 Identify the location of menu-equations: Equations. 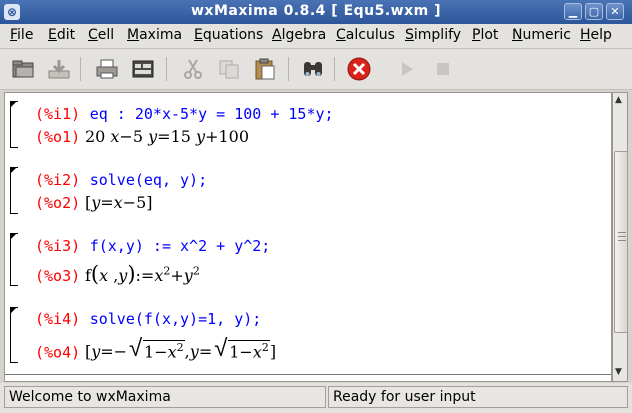
(228, 35).